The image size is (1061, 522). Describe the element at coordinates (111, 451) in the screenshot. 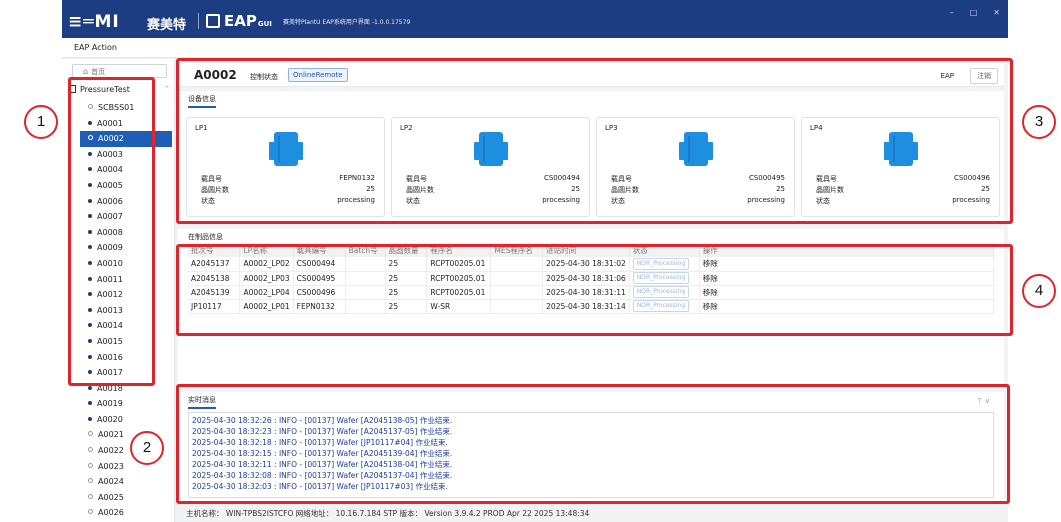

I see `tree-item-label: A0022` at that location.